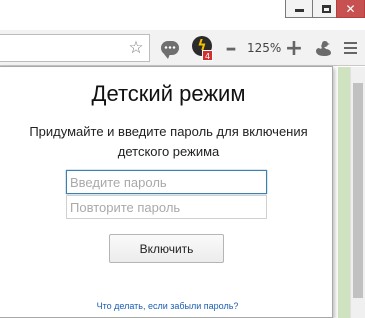  Describe the element at coordinates (231, 48) in the screenshot. I see `zoom-out-button: –` at that location.